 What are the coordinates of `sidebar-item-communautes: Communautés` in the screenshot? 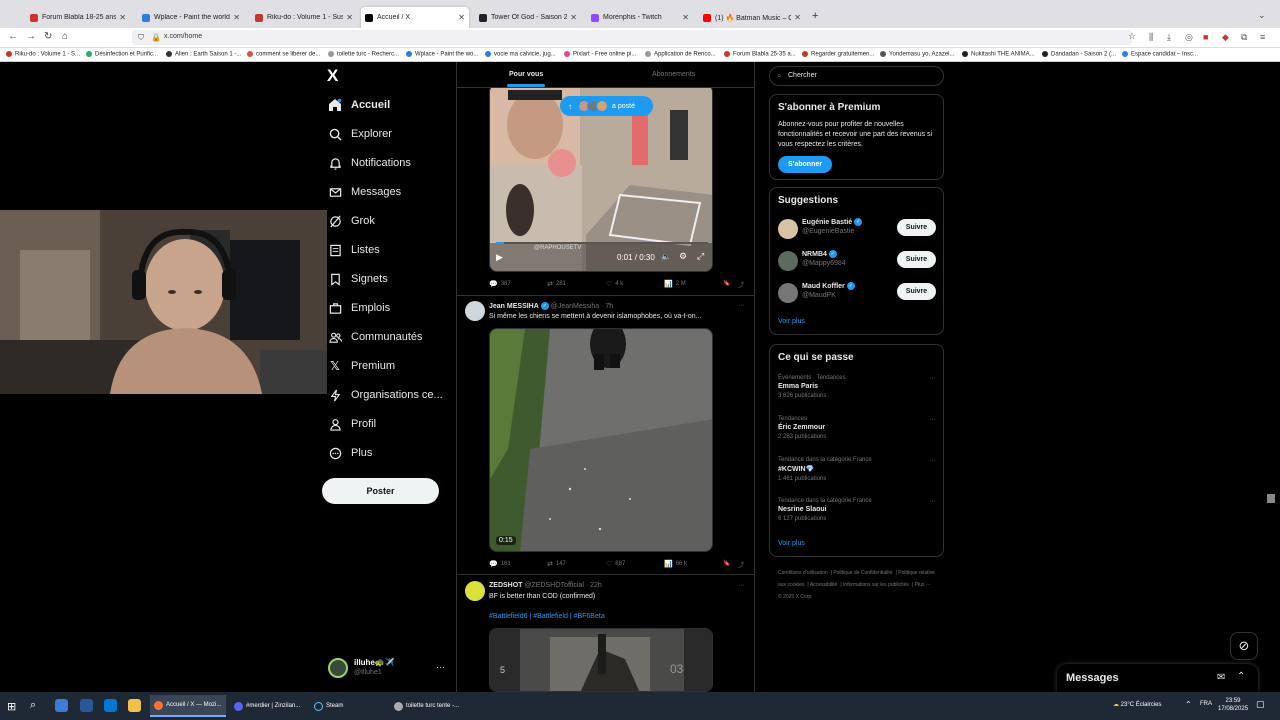 It's located at (375, 337).